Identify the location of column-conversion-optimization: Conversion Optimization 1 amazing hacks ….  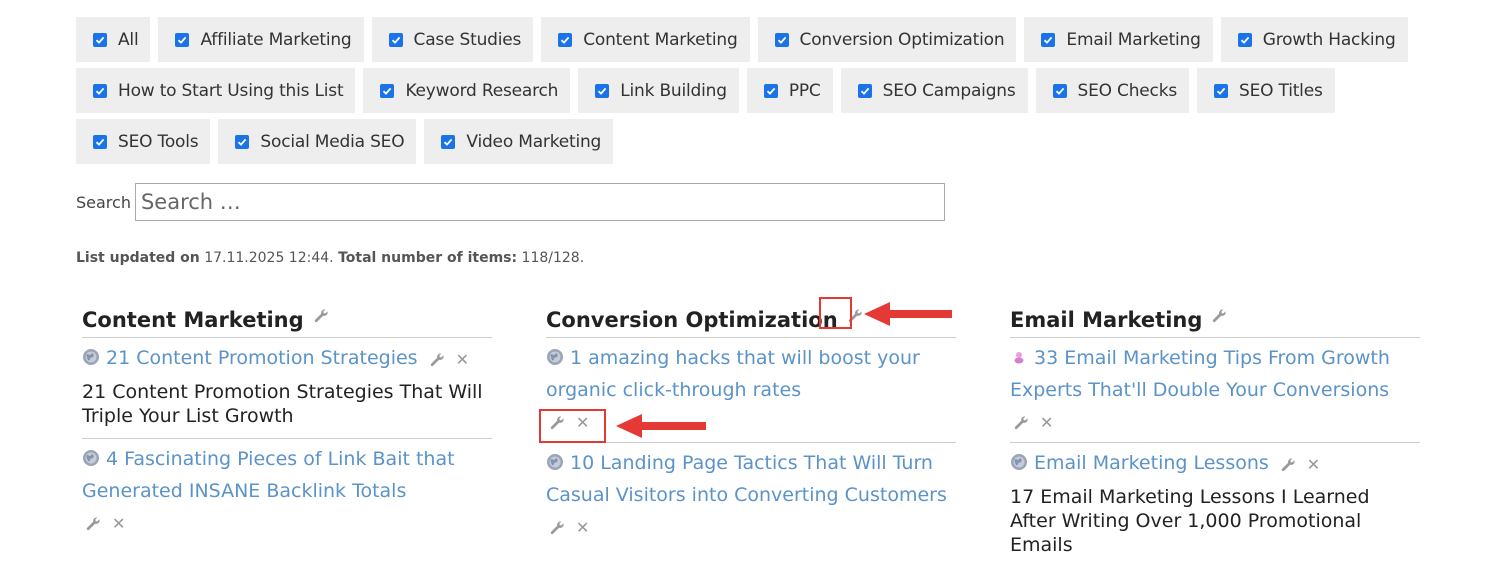
(751, 424).